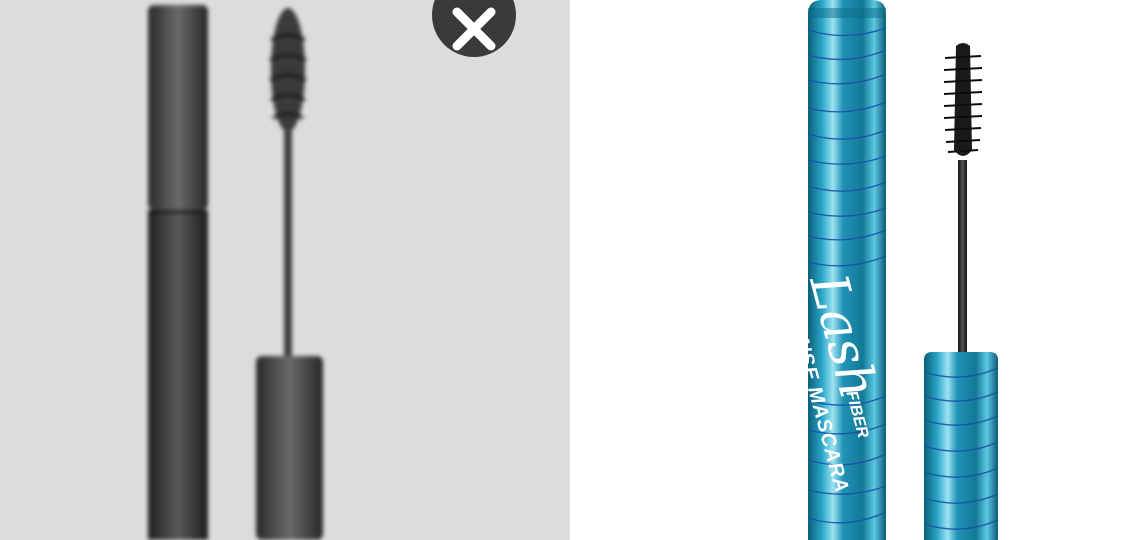  I want to click on blurred-mascara-tube, so click(178, 272).